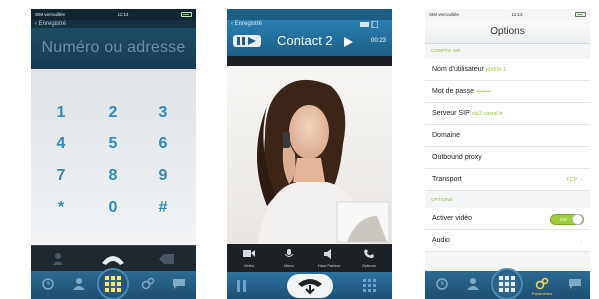 This screenshot has height=299, width=599. What do you see at coordinates (348, 42) in the screenshot?
I see `play-icon` at bounding box center [348, 42].